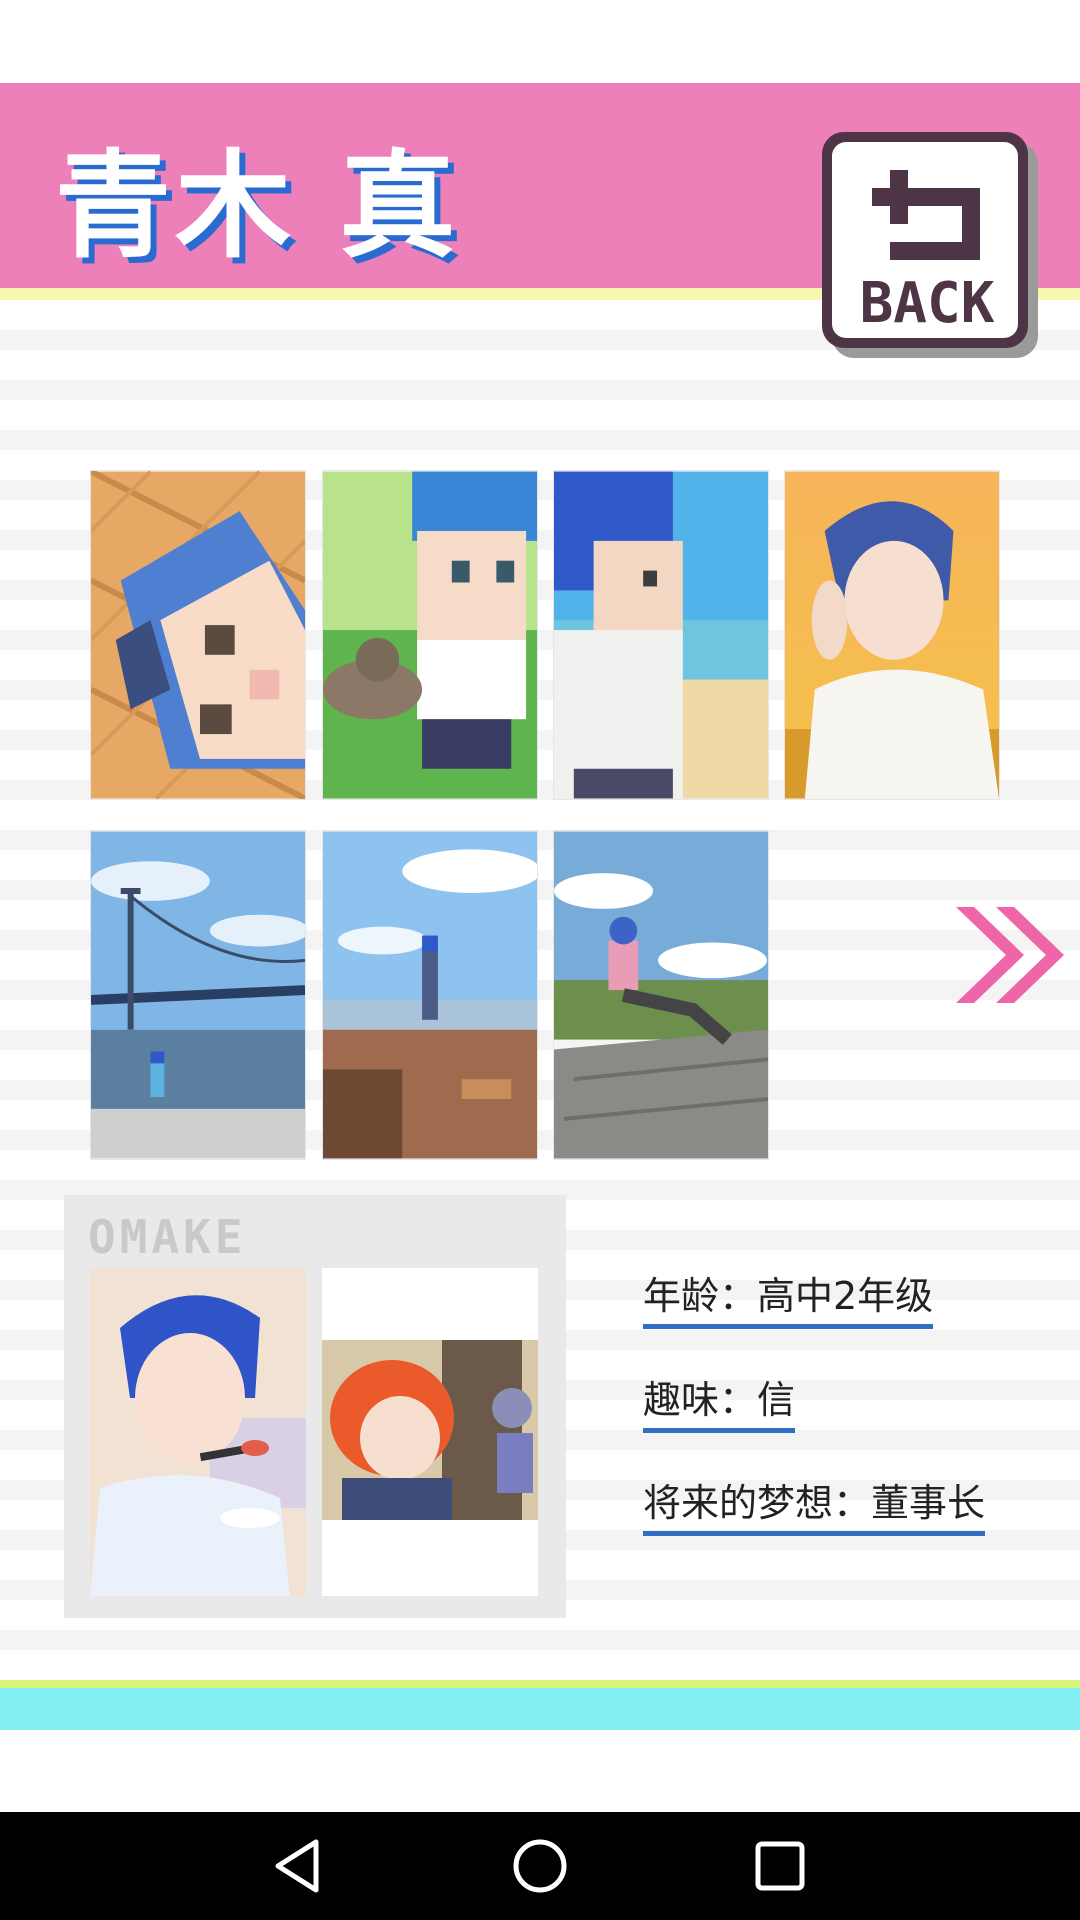 The height and width of the screenshot is (1920, 1080). I want to click on back-button: BACK, so click(929, 244).